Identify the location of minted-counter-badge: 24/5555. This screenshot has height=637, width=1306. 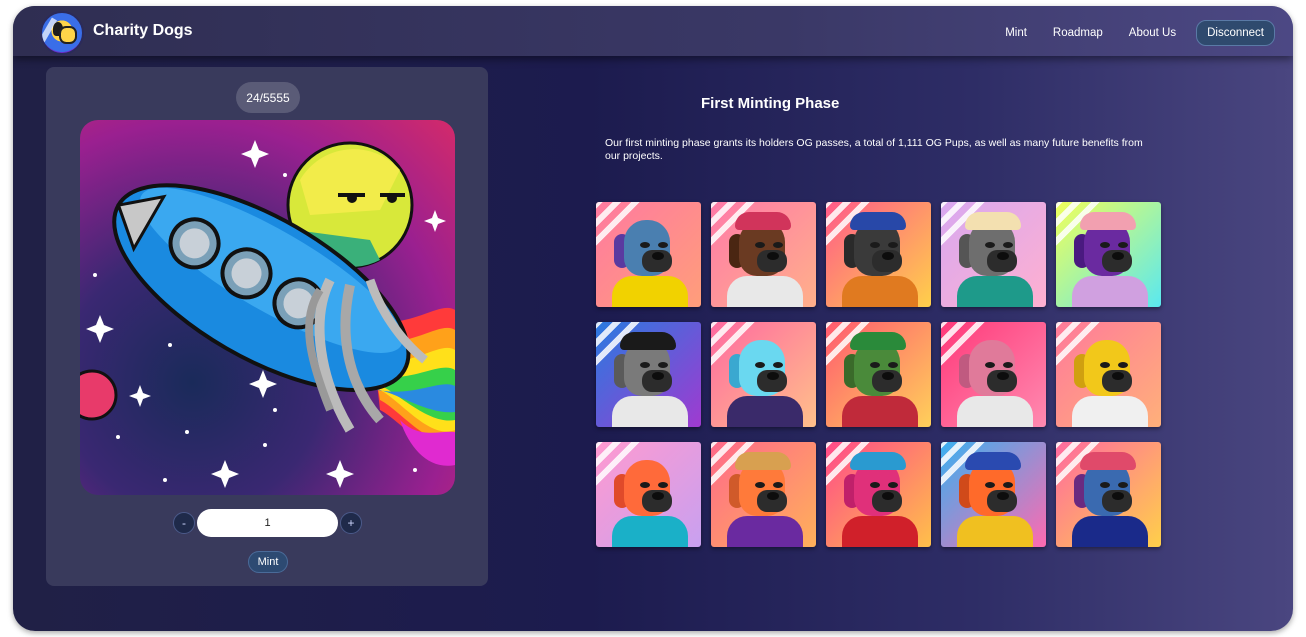
(268, 97).